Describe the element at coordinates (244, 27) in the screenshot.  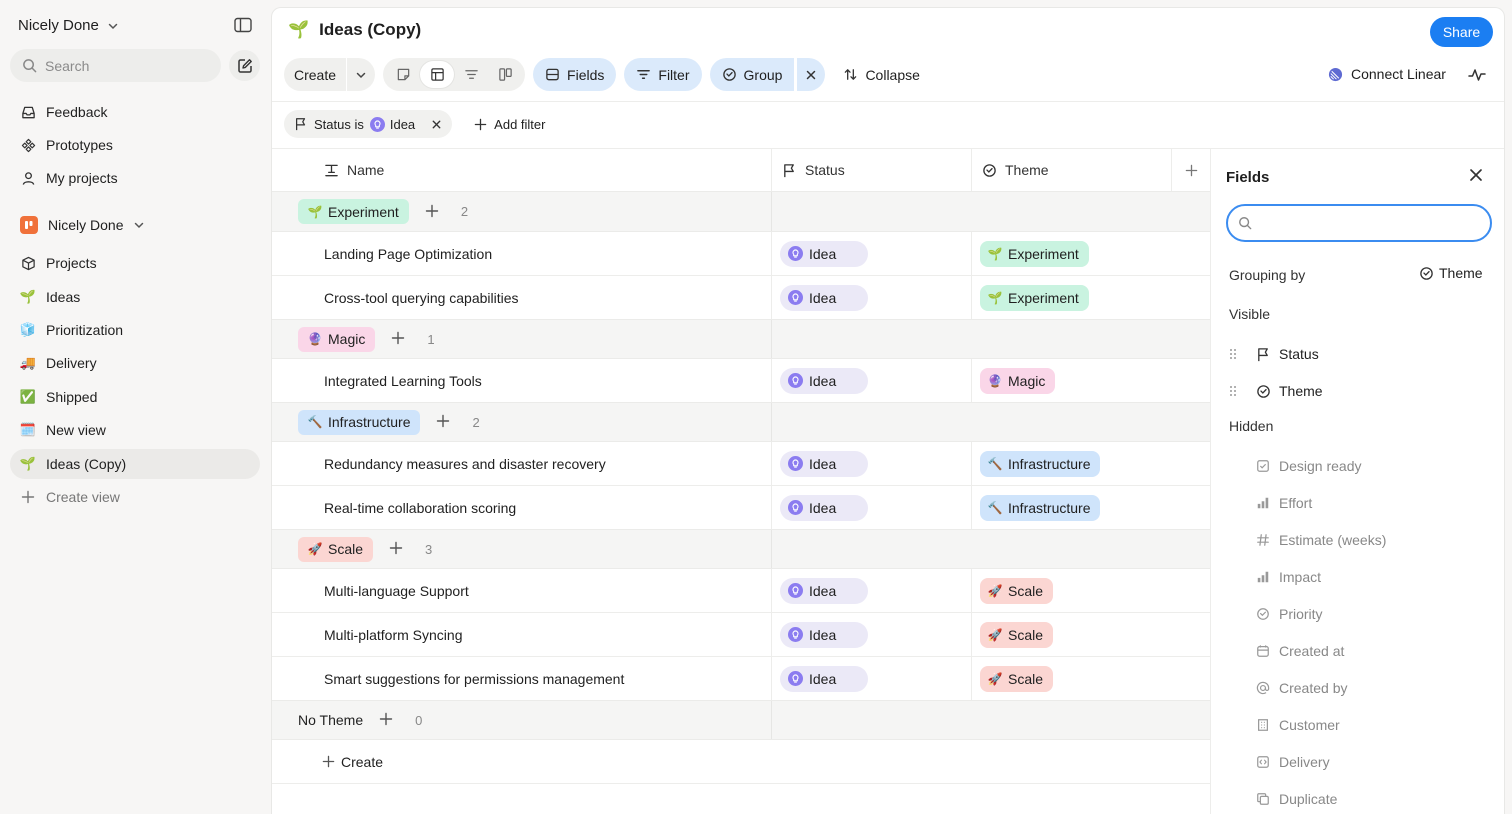
I see `sidebar-toggle-icon` at that location.